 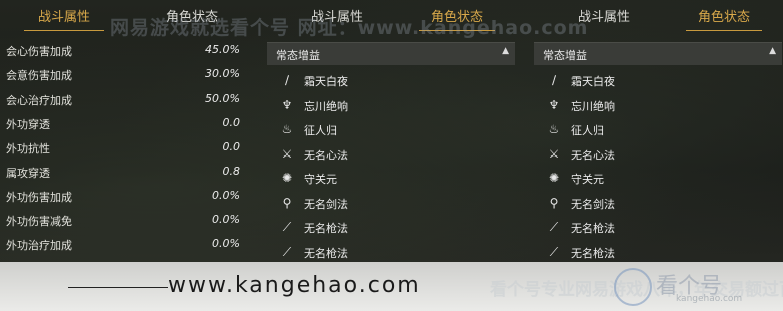 What do you see at coordinates (39, 100) in the screenshot?
I see `stat-label: 会心治疗加成` at bounding box center [39, 100].